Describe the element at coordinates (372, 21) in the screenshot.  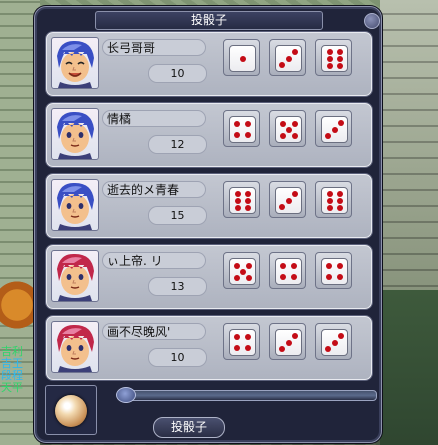
I see `close-button` at that location.